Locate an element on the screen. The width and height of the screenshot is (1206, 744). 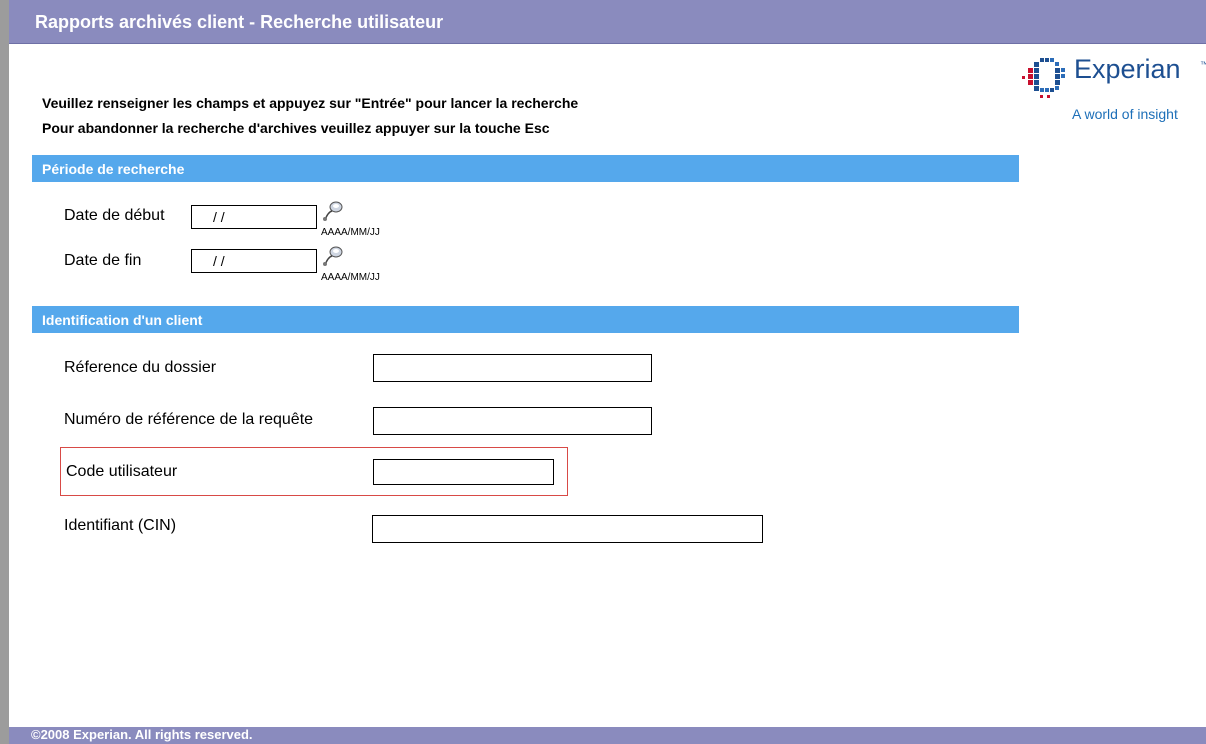
start-date-label: Date de début is located at coordinates (114, 215).